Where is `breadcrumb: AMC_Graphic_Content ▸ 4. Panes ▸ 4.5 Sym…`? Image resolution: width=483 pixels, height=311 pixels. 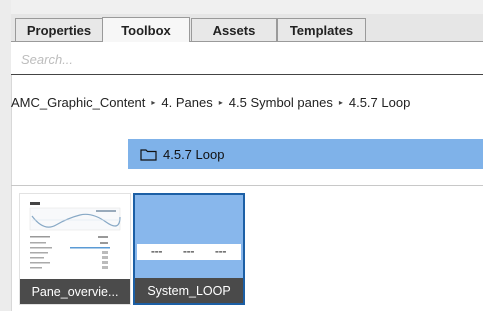 breadcrumb: AMC_Graphic_Content ▸ 4. Panes ▸ 4.5 Sym… is located at coordinates (210, 102).